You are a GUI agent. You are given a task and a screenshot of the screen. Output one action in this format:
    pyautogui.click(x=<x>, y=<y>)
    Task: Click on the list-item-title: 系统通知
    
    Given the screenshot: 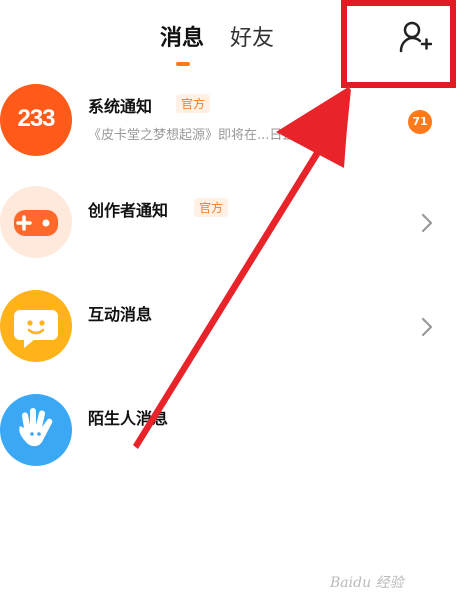 What is the action you would take?
    pyautogui.click(x=120, y=106)
    